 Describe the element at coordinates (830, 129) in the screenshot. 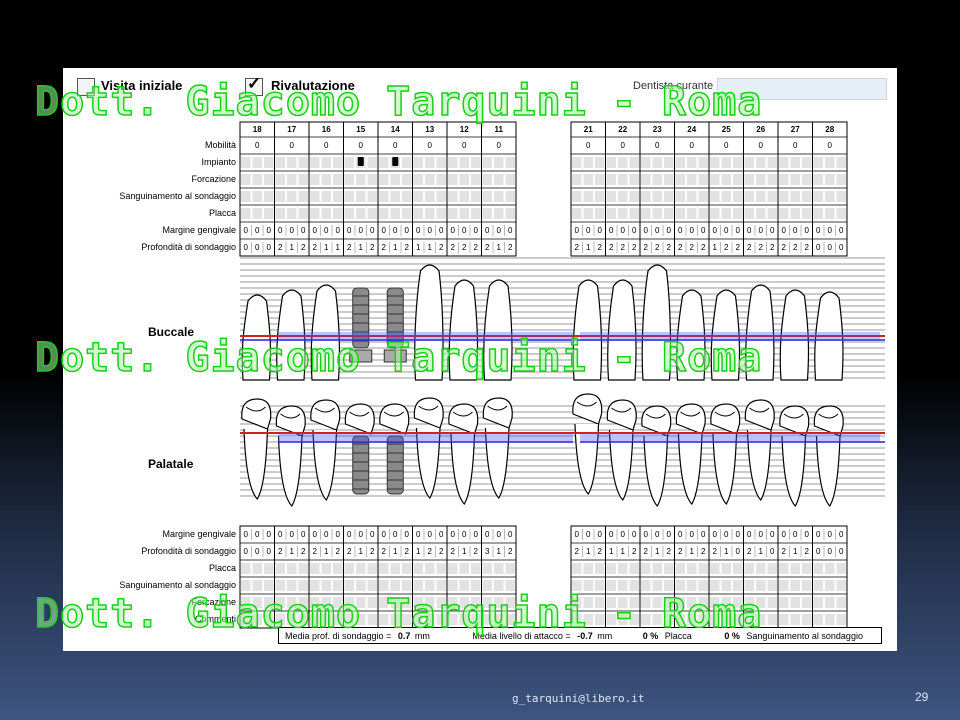

I see `tooth-number-28: 28` at that location.